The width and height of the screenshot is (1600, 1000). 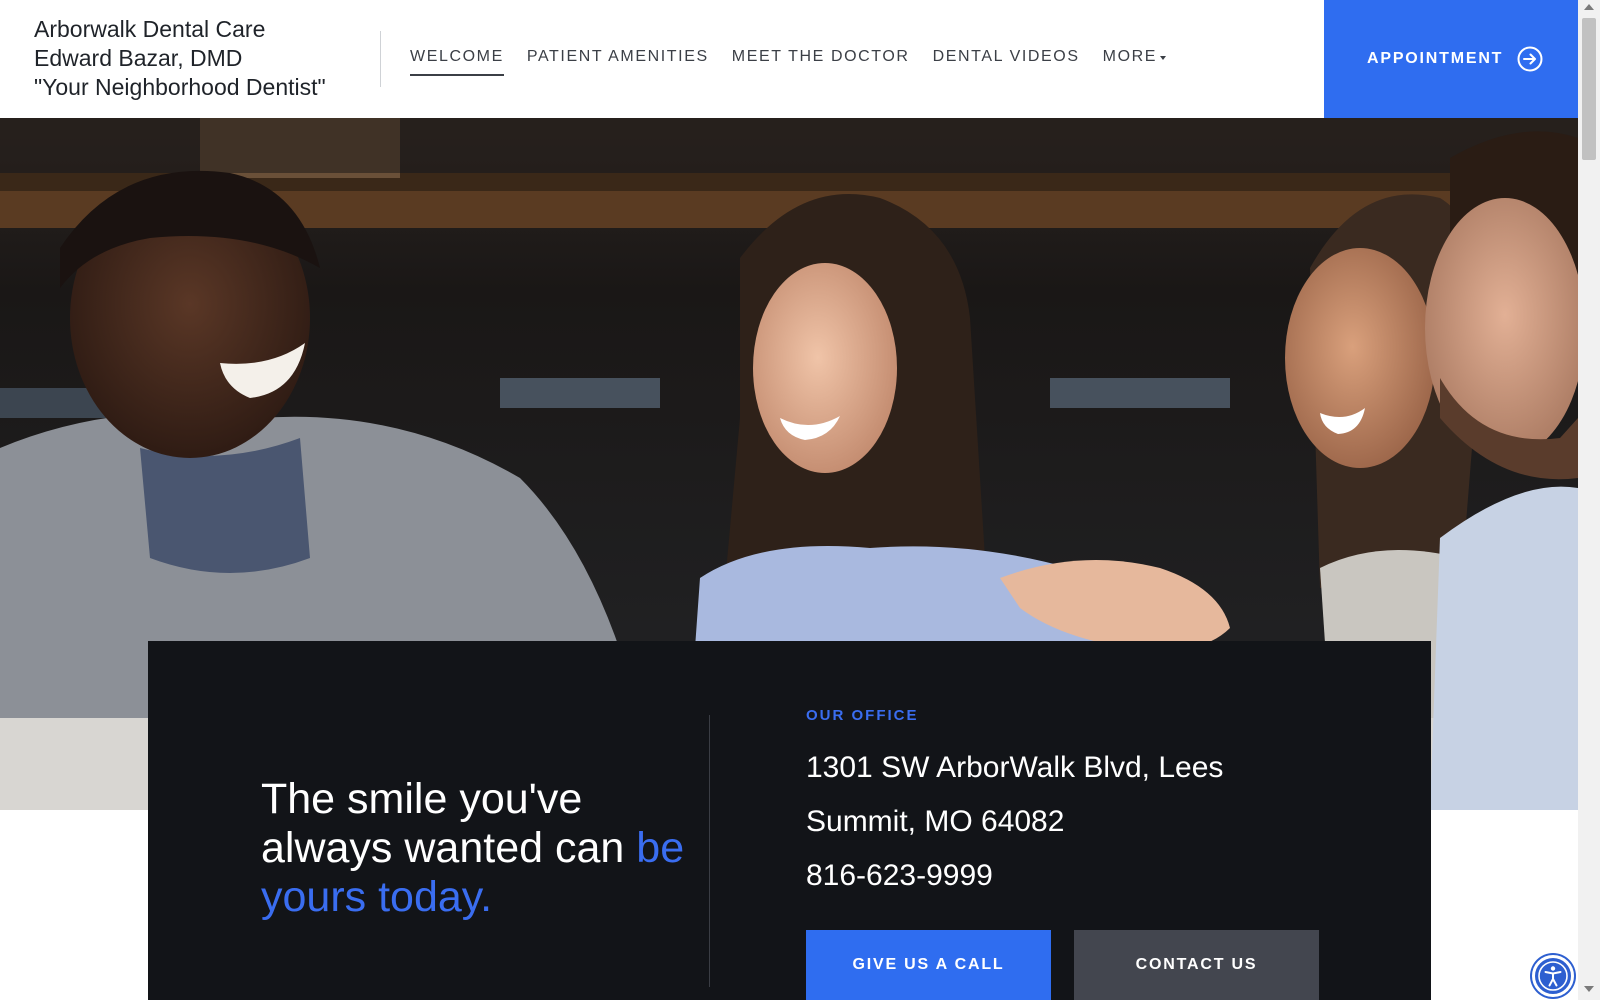 I want to click on accessibility-icon, so click(x=1553, y=976).